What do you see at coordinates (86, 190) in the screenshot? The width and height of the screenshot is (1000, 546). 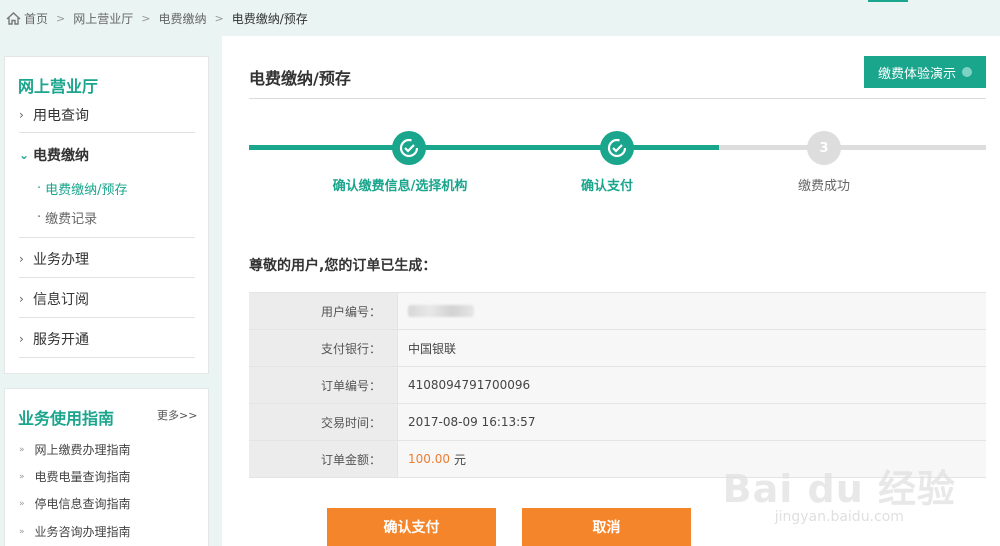 I see `sidebar-subitem-label: 电费缴纳/预存` at bounding box center [86, 190].